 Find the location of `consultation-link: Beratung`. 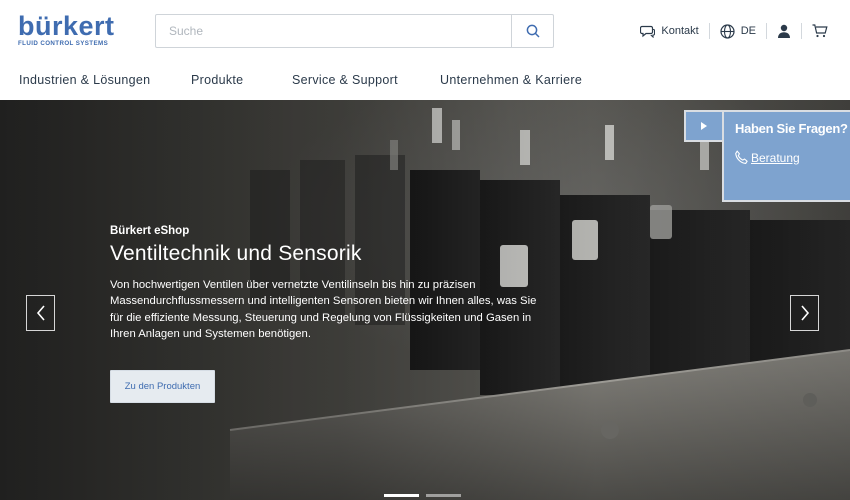

consultation-link: Beratung is located at coordinates (767, 157).